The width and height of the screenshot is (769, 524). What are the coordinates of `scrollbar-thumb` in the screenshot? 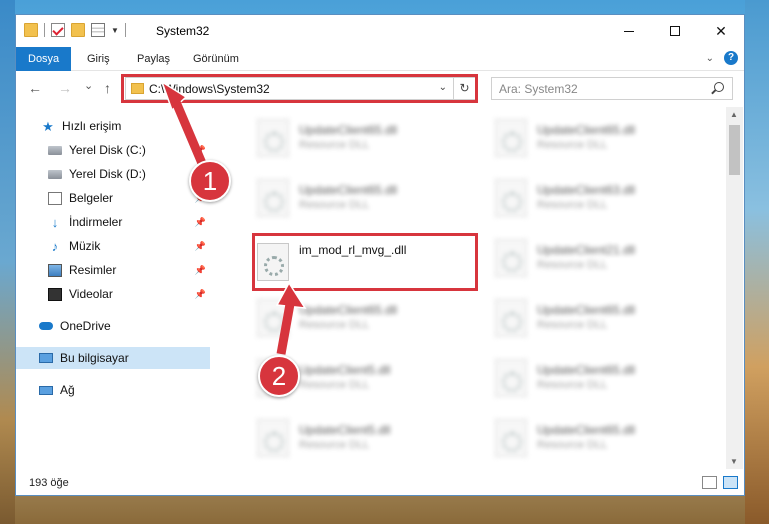 It's located at (734, 150).